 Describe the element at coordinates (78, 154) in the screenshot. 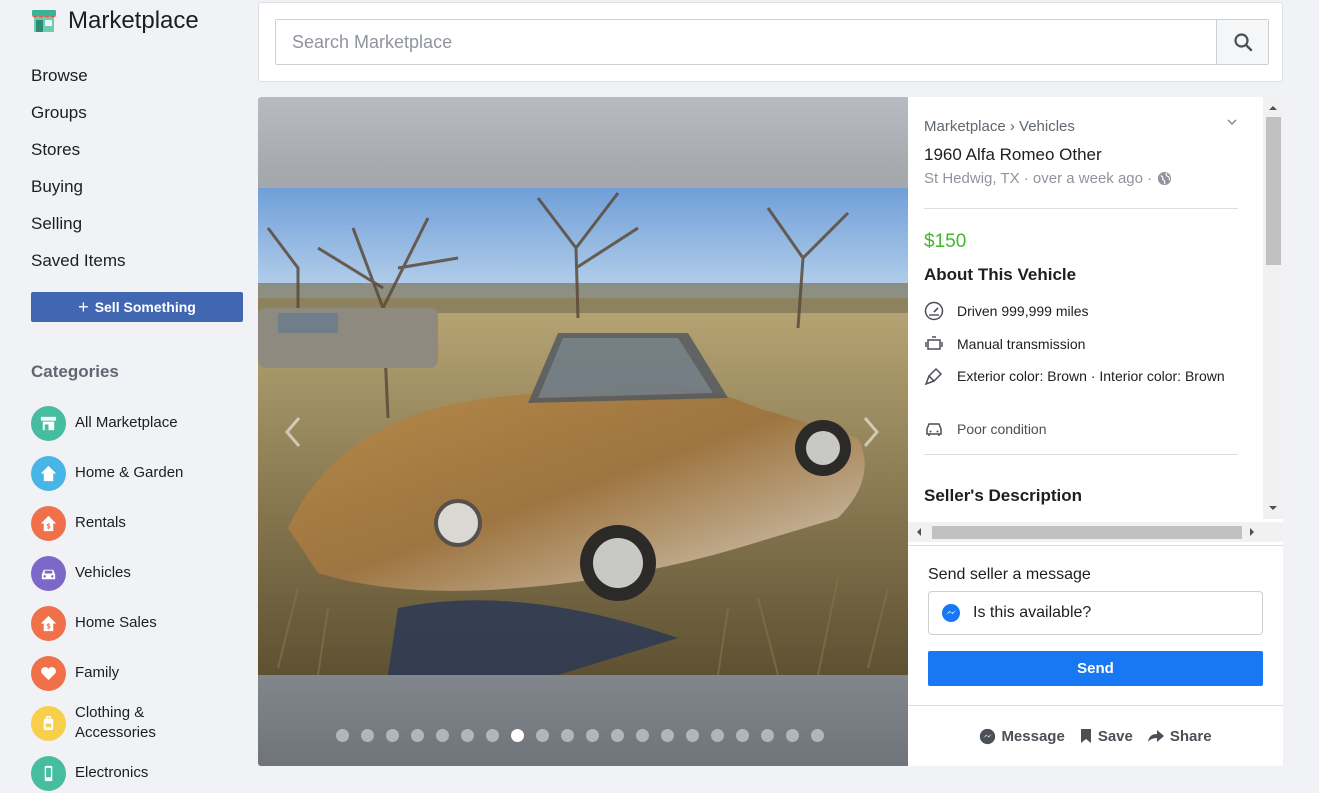

I see `nav-stores: Stores` at that location.